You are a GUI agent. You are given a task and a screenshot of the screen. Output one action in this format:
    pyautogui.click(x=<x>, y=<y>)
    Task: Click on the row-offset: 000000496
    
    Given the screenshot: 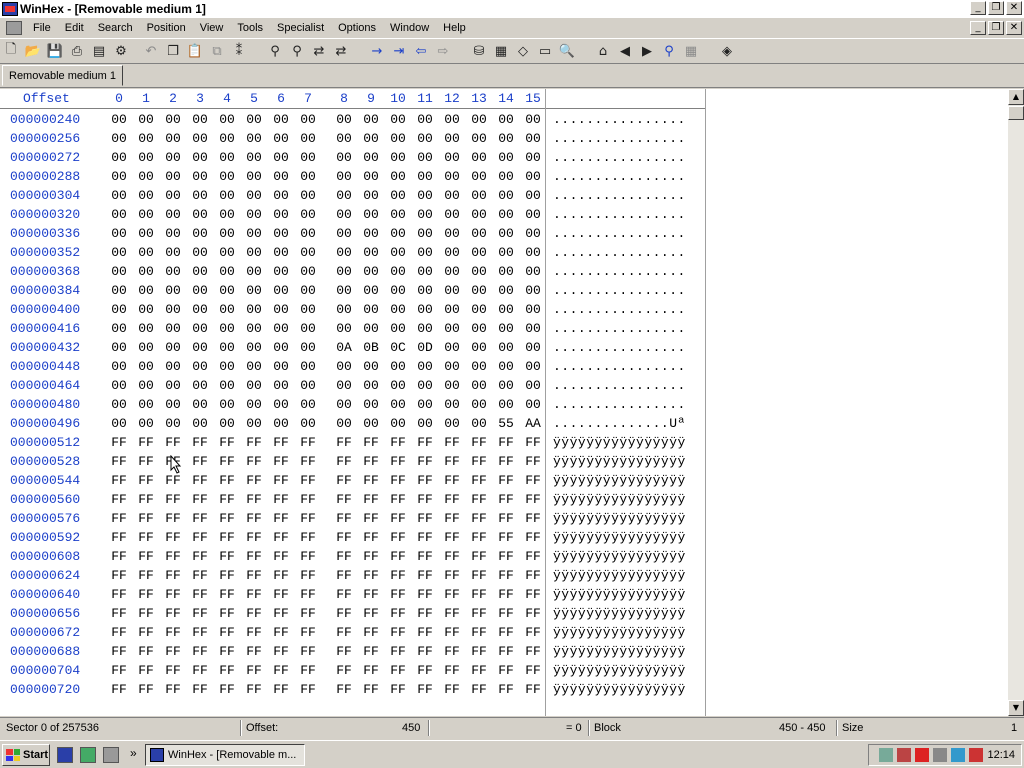 What is the action you would take?
    pyautogui.click(x=45, y=423)
    